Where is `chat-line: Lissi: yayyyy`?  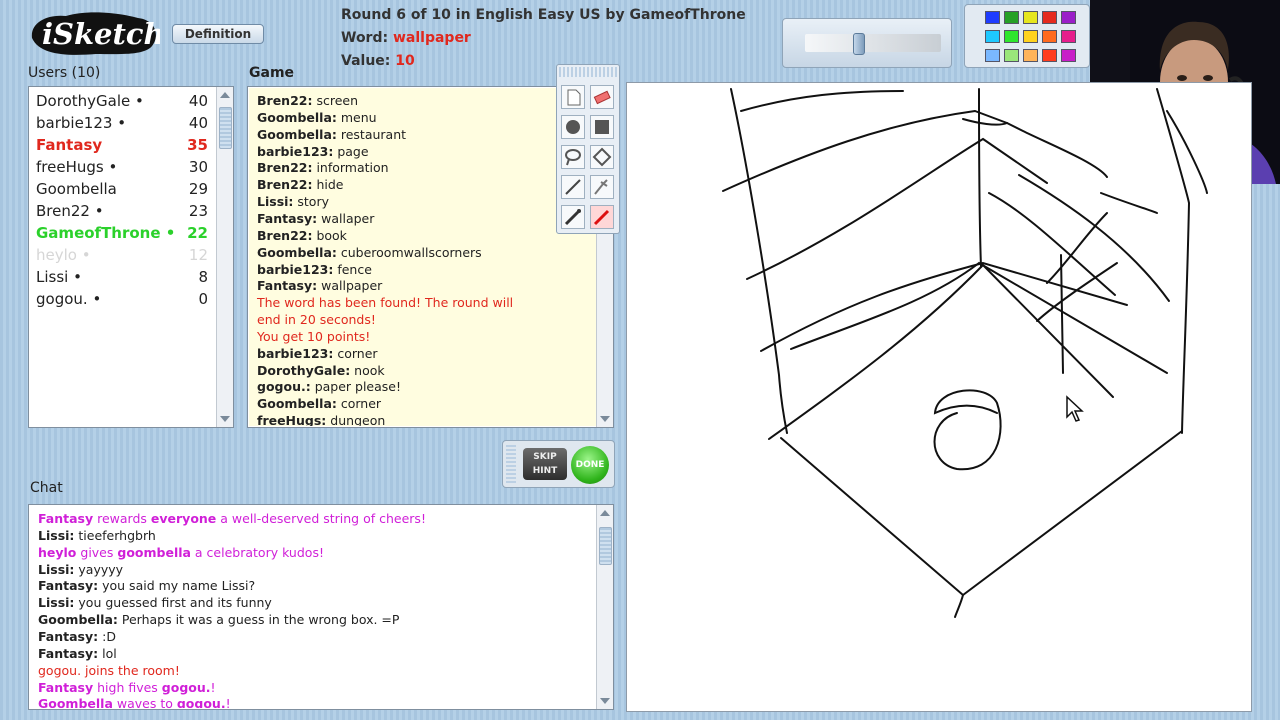
chat-line: Lissi: yayyyy is located at coordinates (81, 569).